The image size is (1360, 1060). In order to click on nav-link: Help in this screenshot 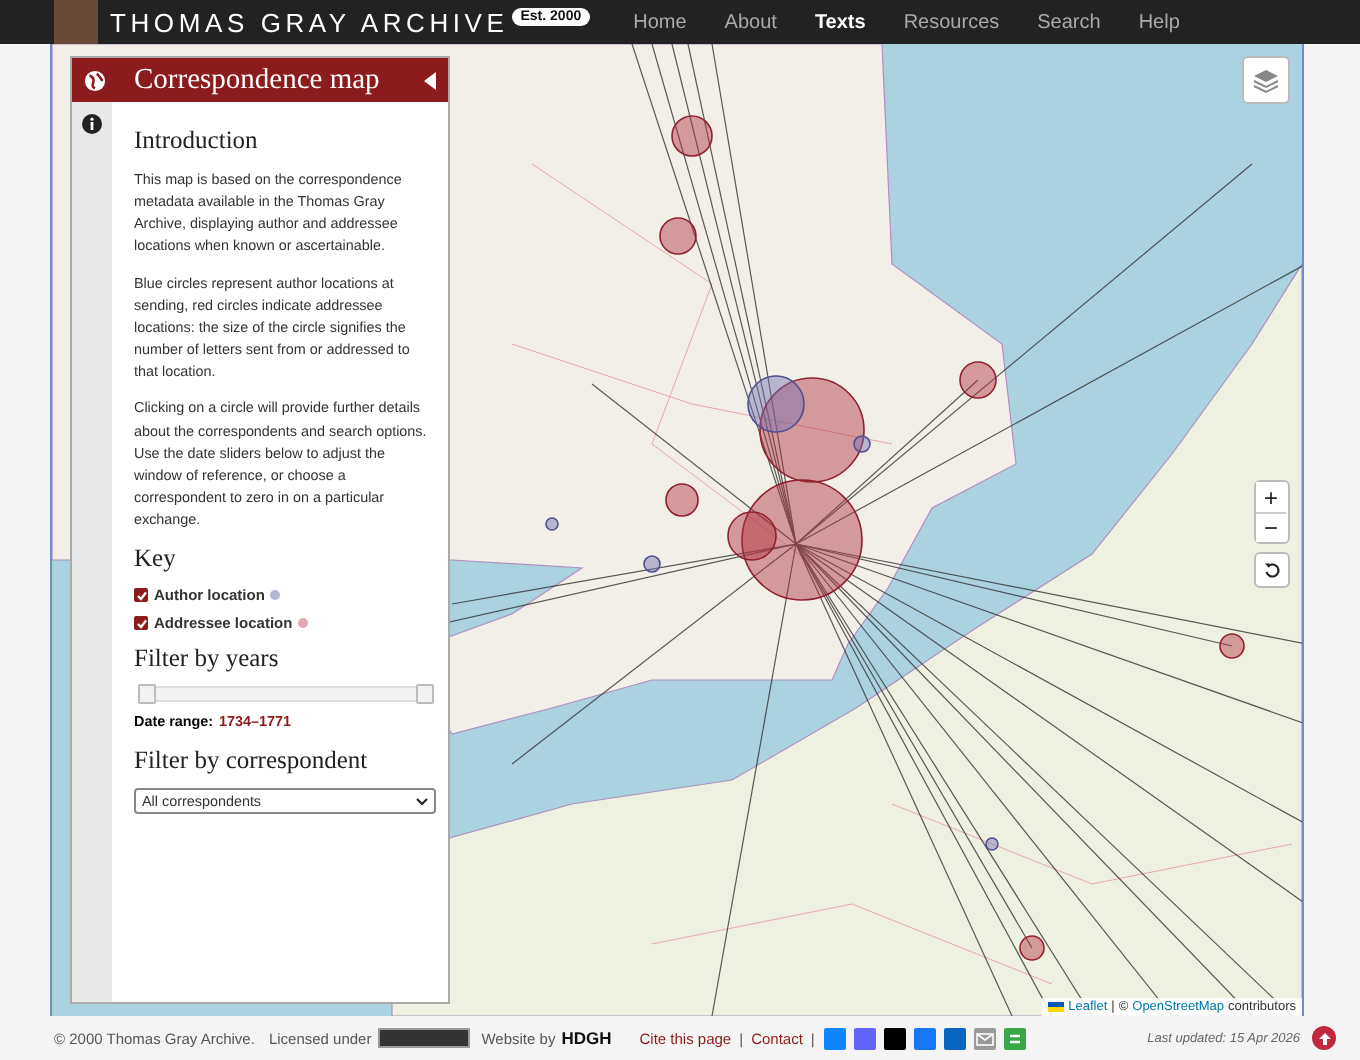, I will do `click(1159, 22)`.